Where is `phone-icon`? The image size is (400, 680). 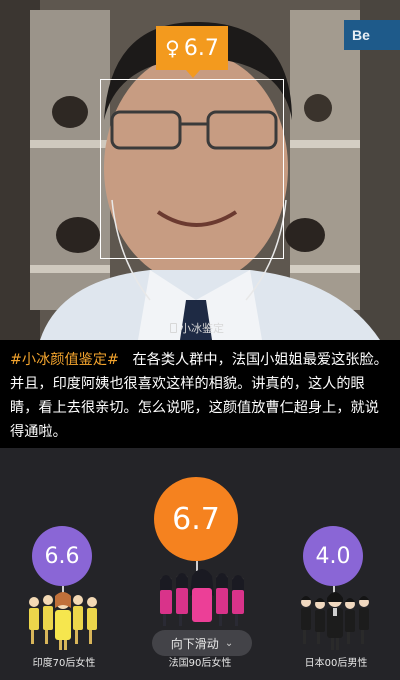 phone-icon is located at coordinates (173, 328).